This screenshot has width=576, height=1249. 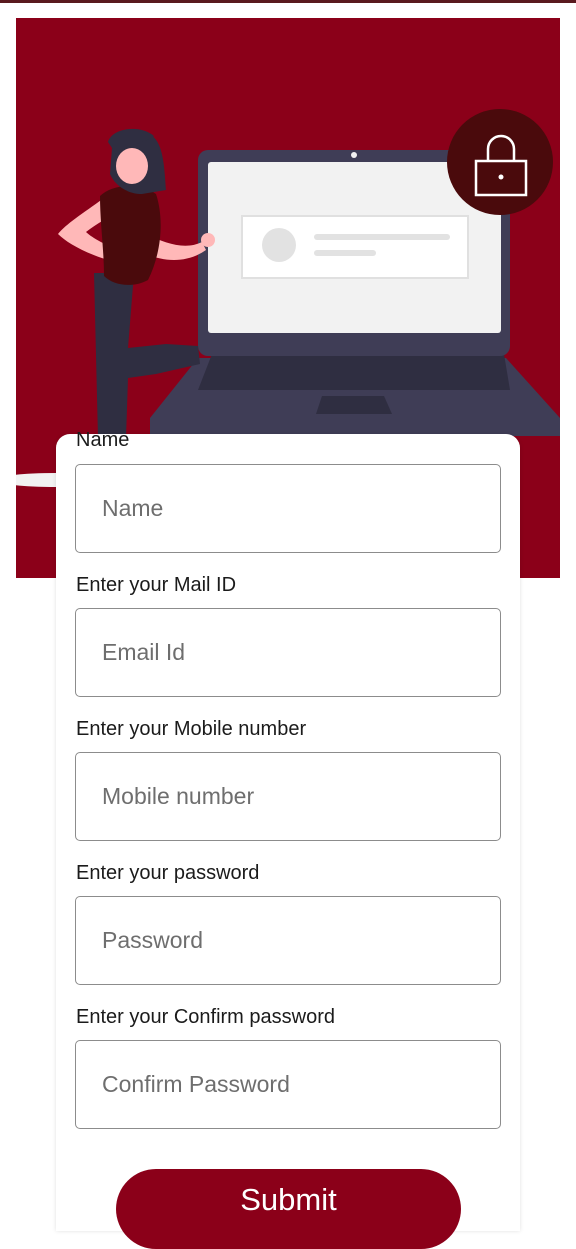 What do you see at coordinates (288, 652) in the screenshot?
I see `email-input` at bounding box center [288, 652].